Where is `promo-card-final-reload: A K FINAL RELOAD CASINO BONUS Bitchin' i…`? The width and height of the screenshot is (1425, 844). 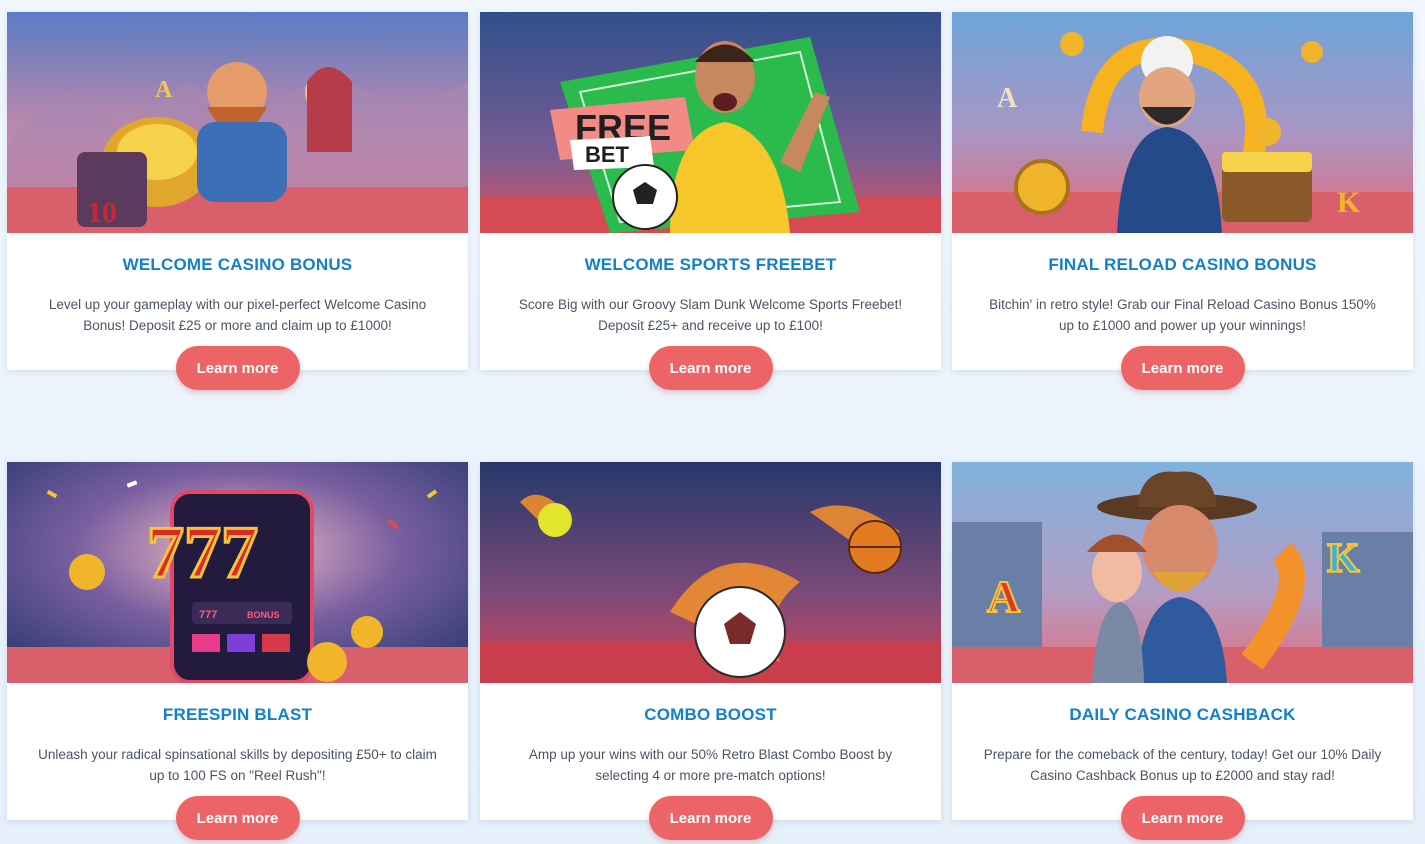 promo-card-final-reload: A K FINAL RELOAD CASINO BONUS Bitchin' i… is located at coordinates (1182, 201).